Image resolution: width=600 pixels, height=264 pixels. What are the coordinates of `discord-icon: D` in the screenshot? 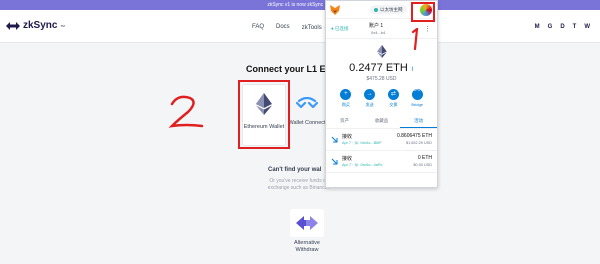 It's located at (562, 27).